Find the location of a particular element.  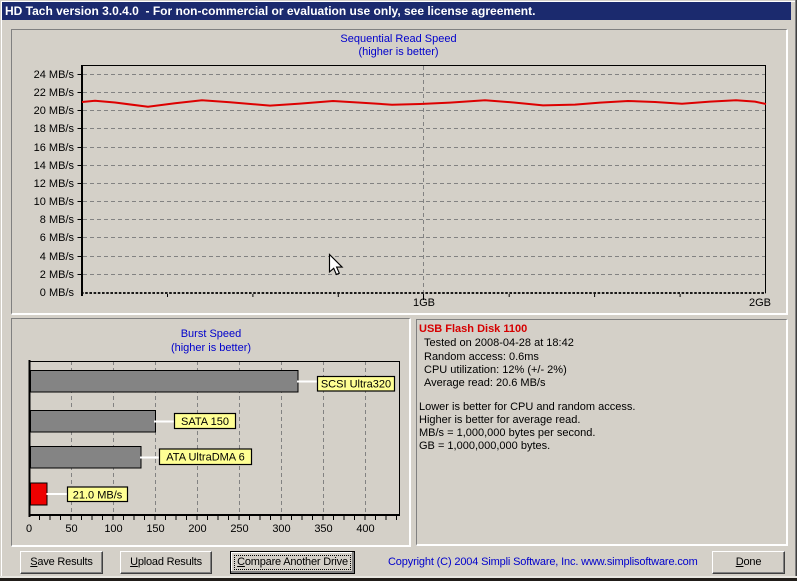

svg-text: ATA UltraDMA 6 is located at coordinates (205, 458).